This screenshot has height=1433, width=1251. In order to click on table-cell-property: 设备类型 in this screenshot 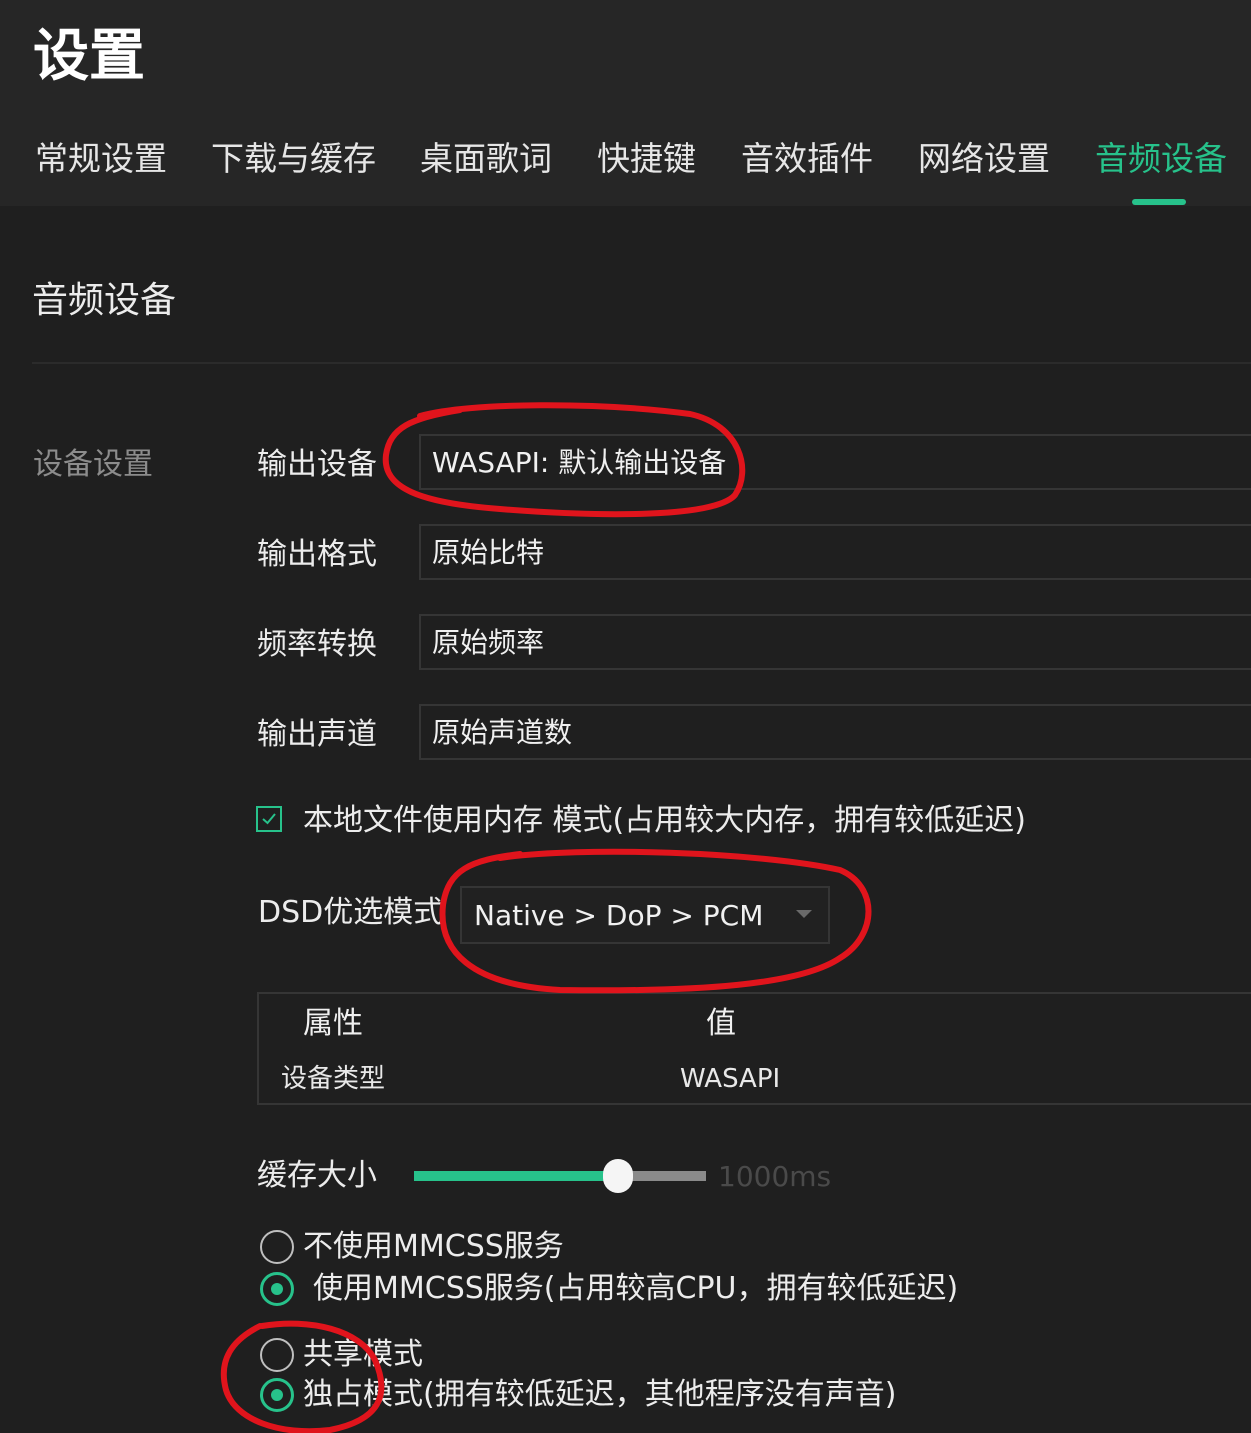, I will do `click(333, 1079)`.